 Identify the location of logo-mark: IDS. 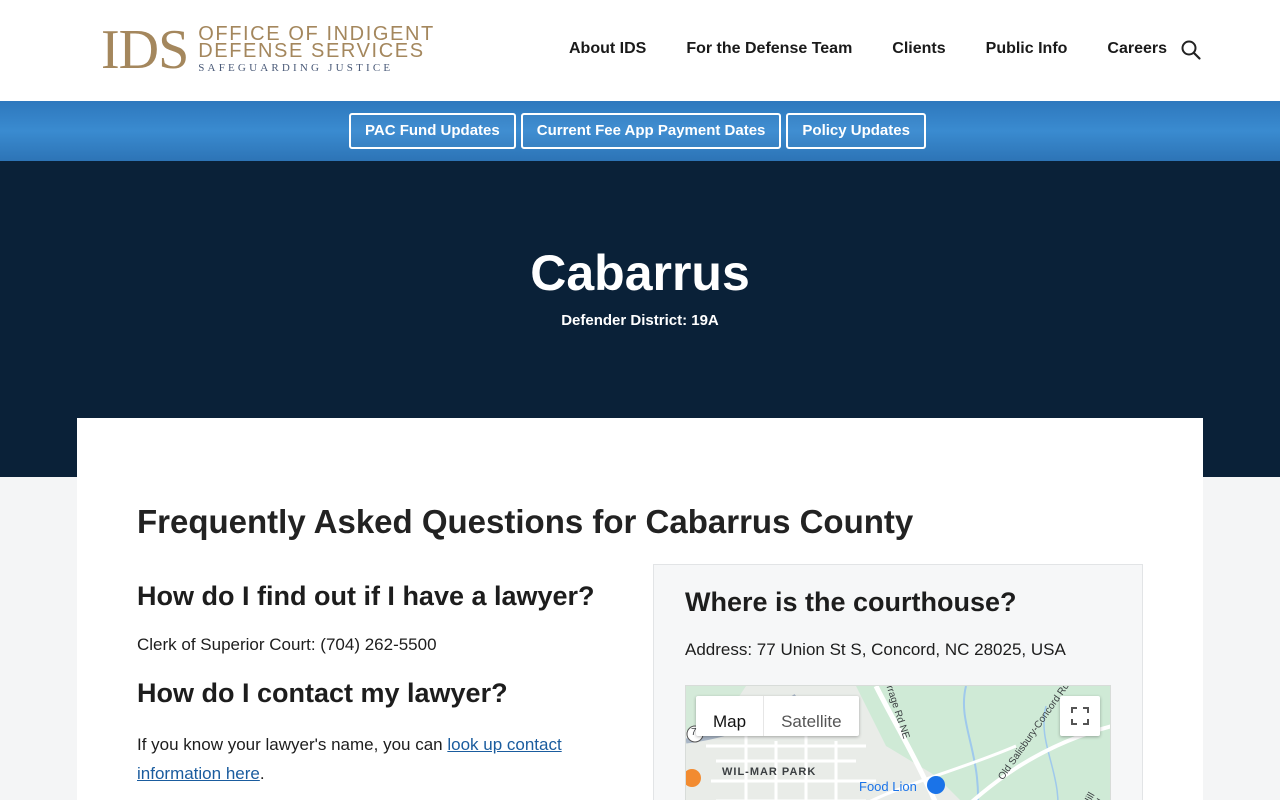
(145, 50).